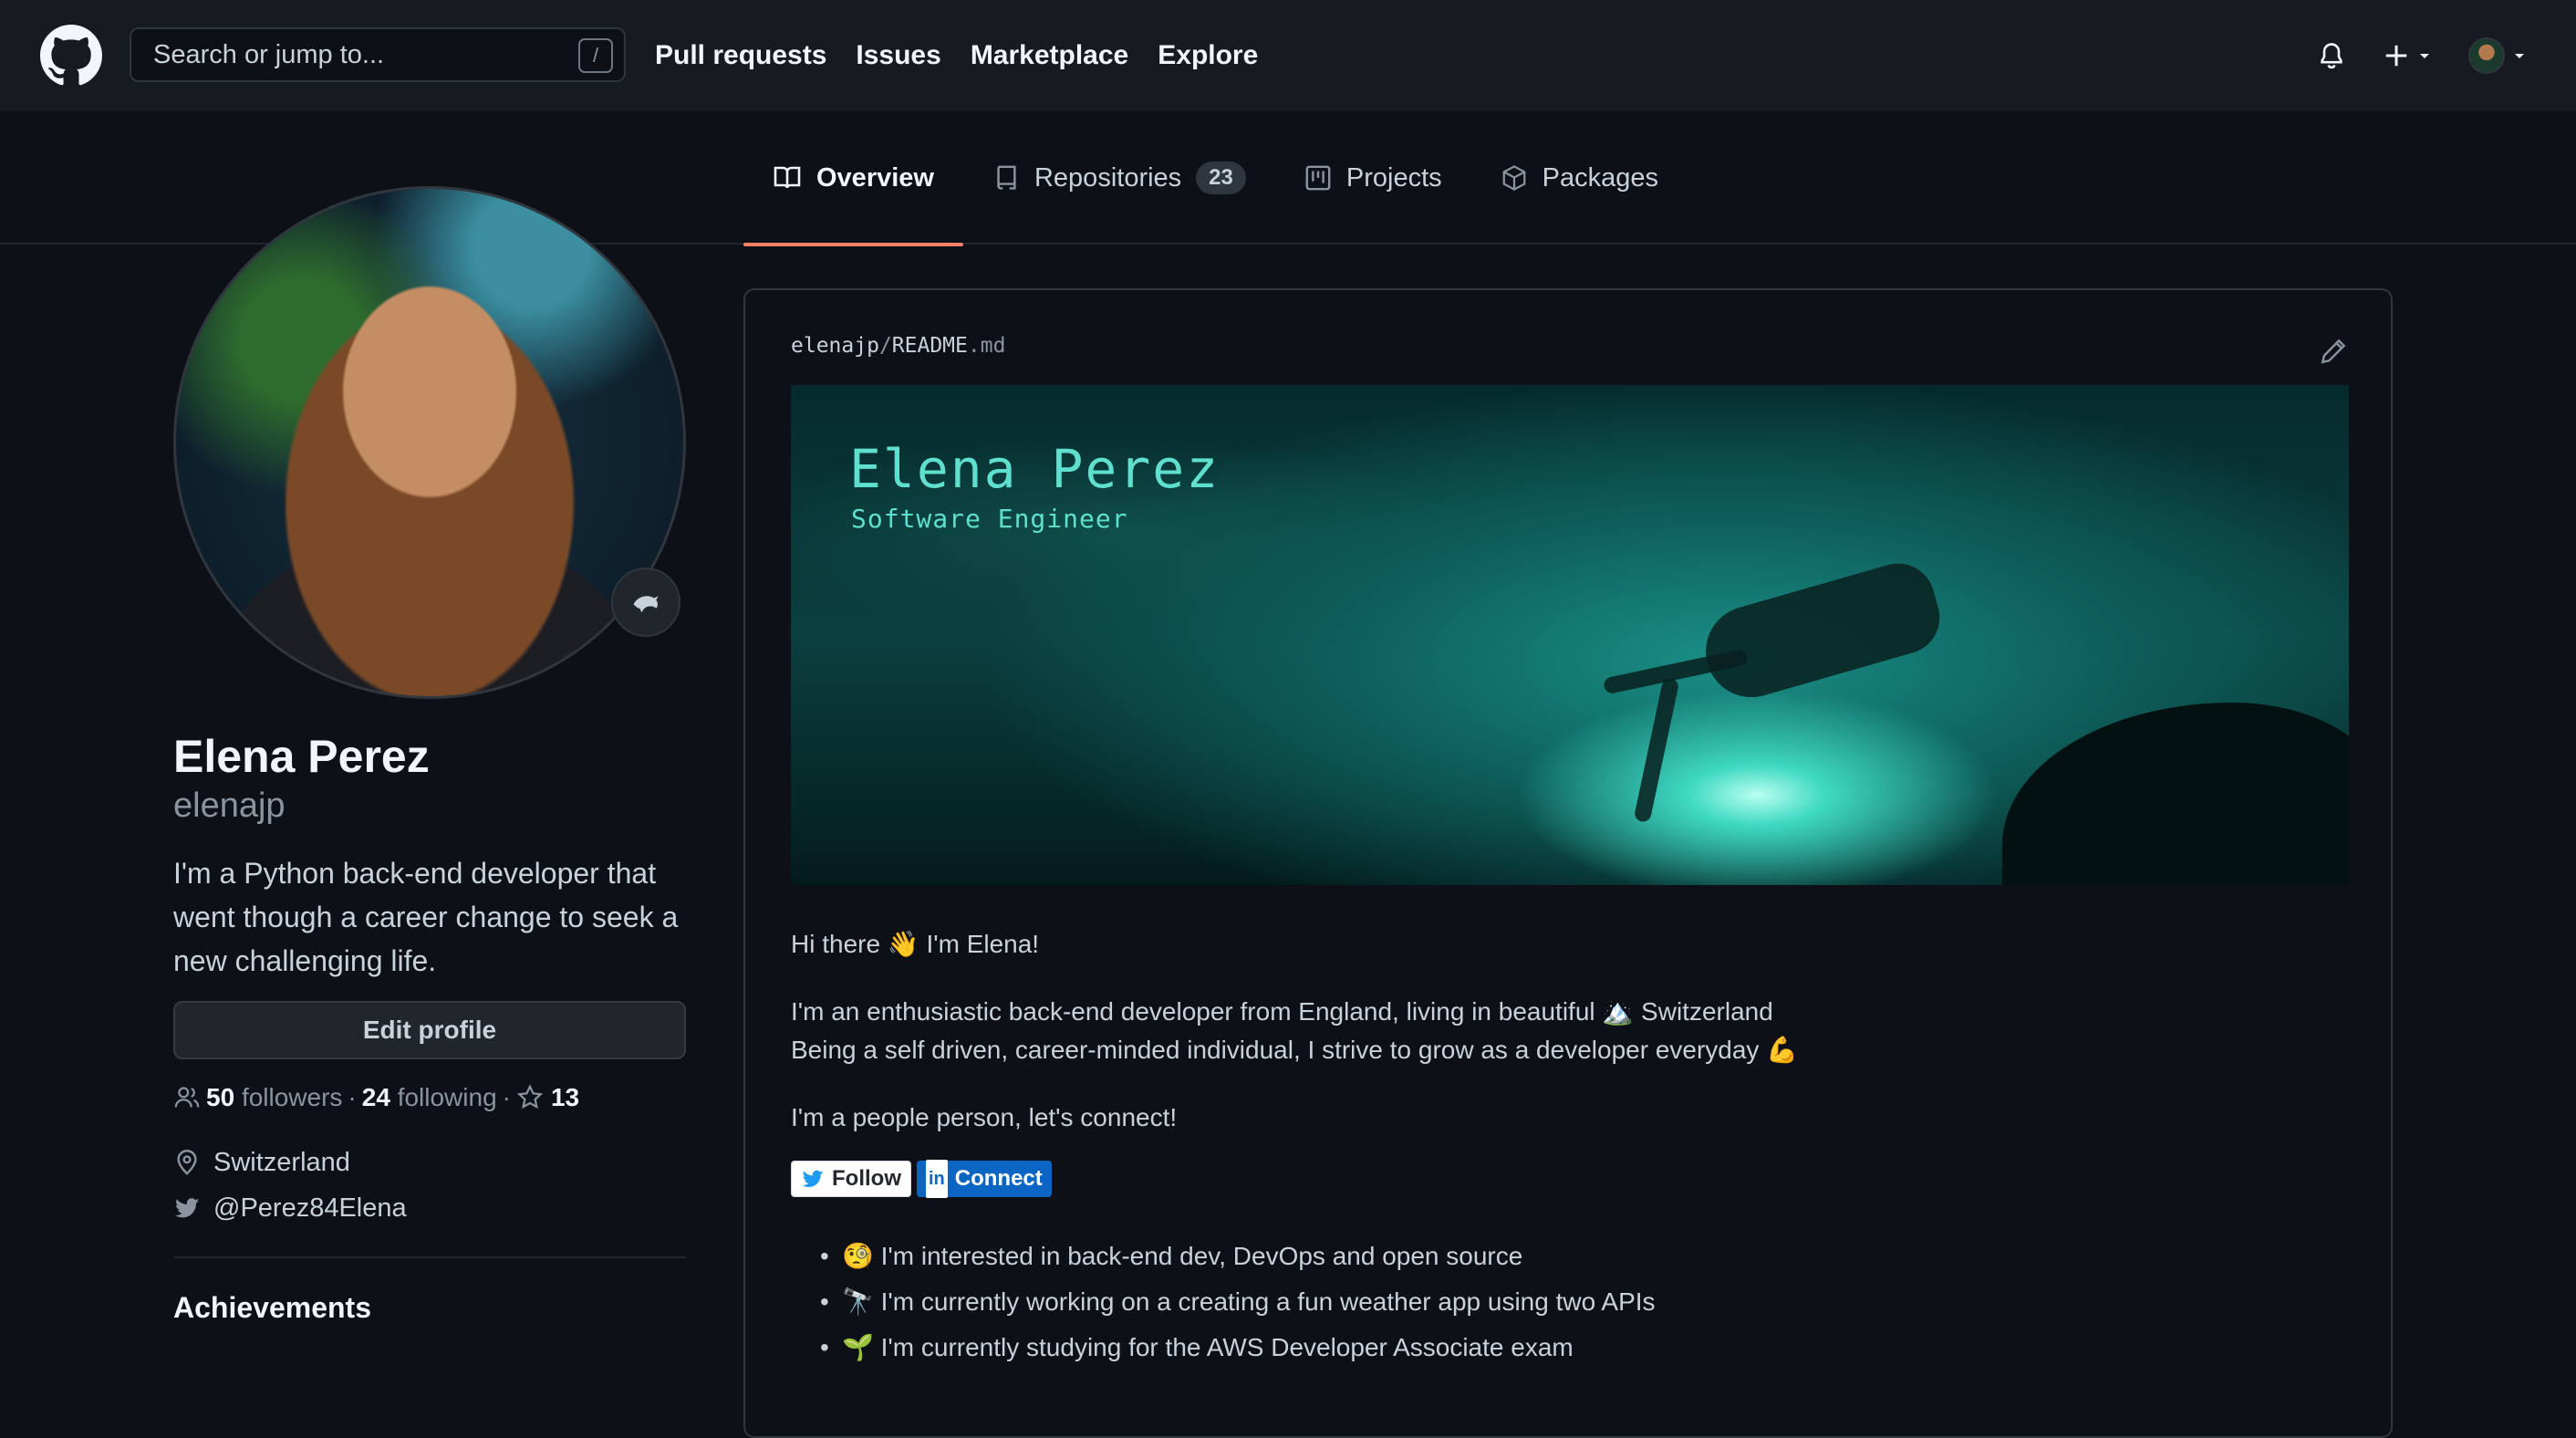  I want to click on follow-stats: 50 followers · 24 following · 13, so click(429, 1097).